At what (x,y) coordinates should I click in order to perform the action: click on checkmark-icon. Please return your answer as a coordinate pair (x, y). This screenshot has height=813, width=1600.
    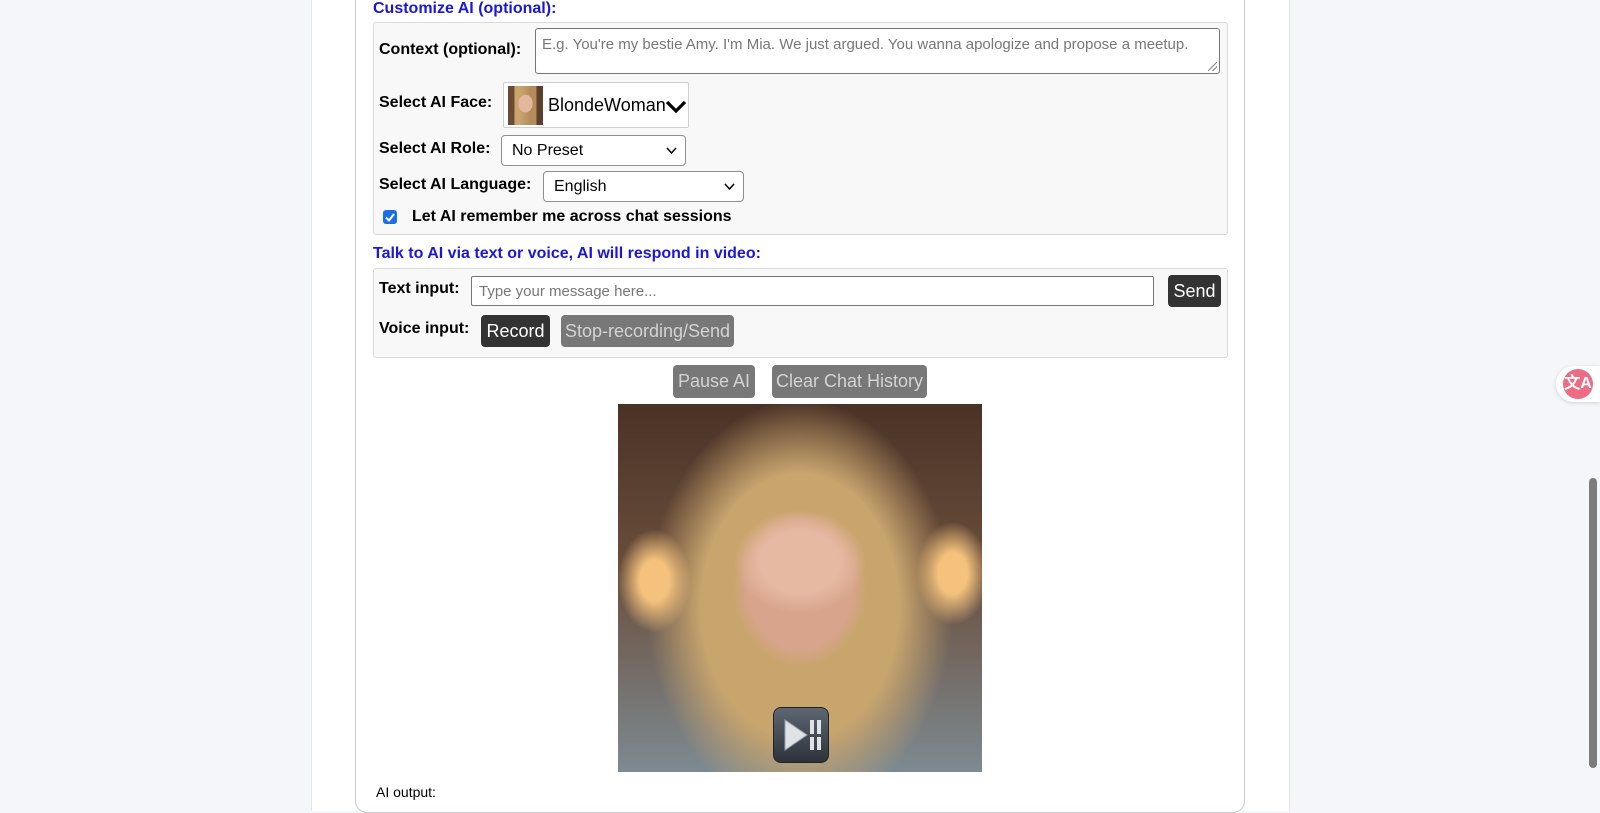
    Looking at the image, I should click on (390, 218).